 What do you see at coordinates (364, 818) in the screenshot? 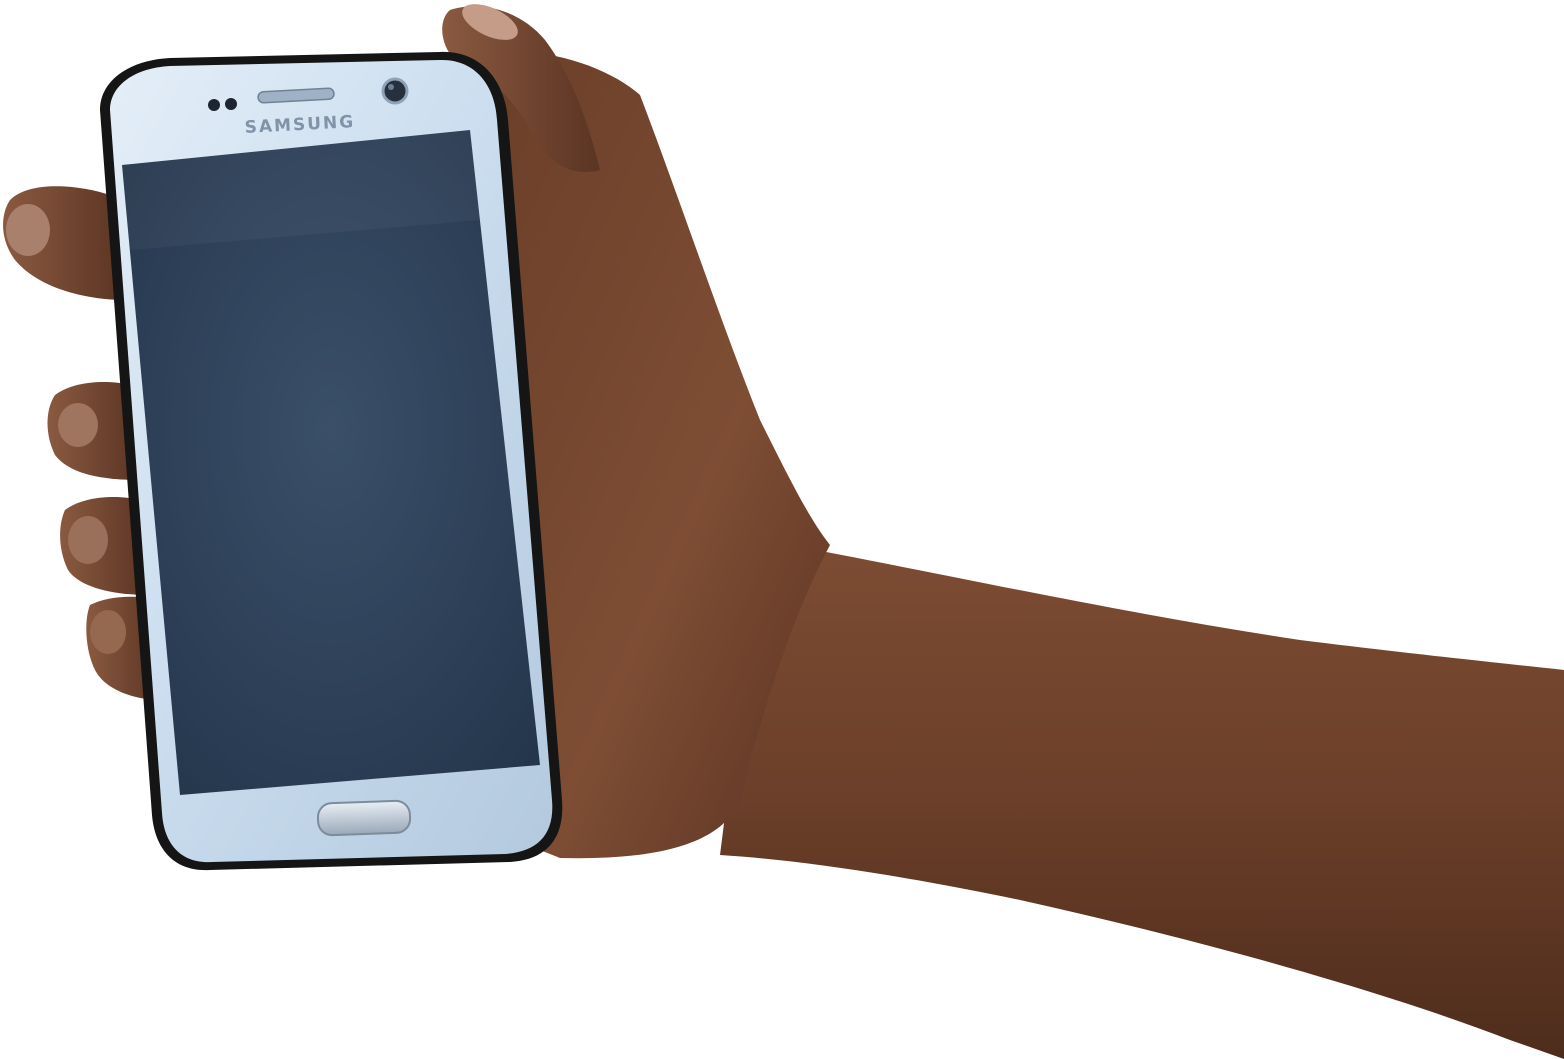
I see `home-button` at bounding box center [364, 818].